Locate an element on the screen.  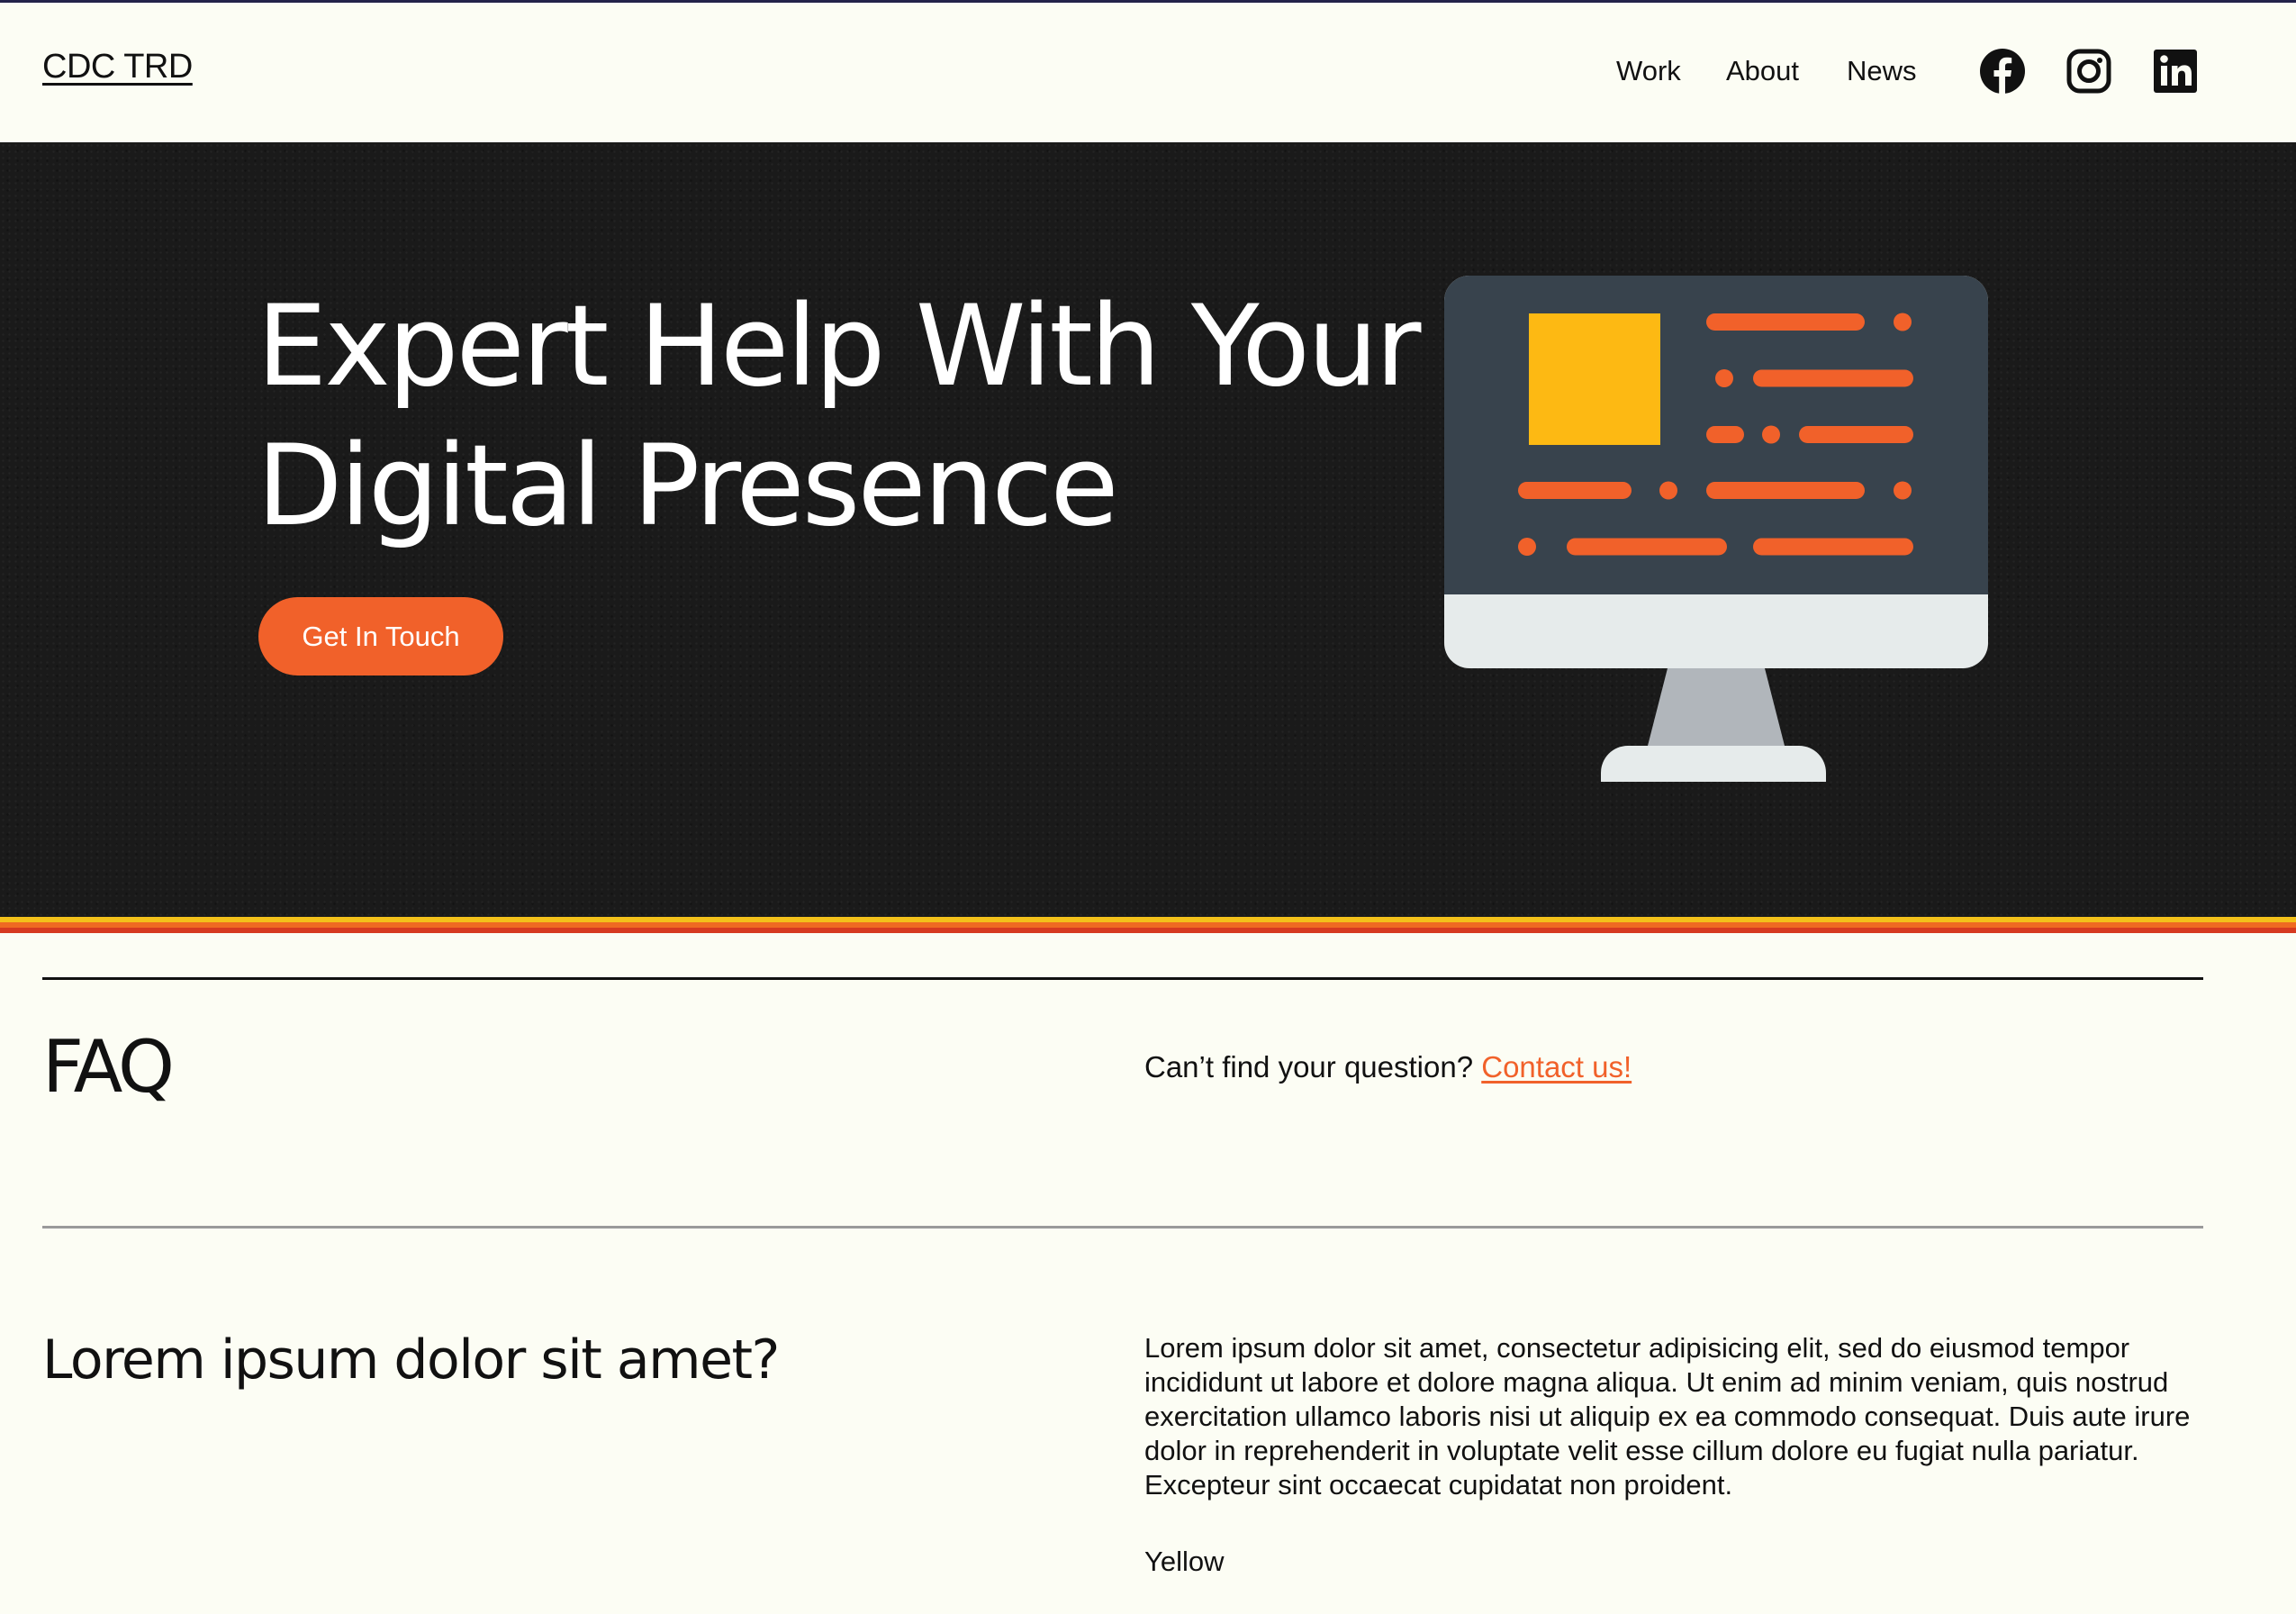
site-logo: CDC TRD is located at coordinates (118, 67).